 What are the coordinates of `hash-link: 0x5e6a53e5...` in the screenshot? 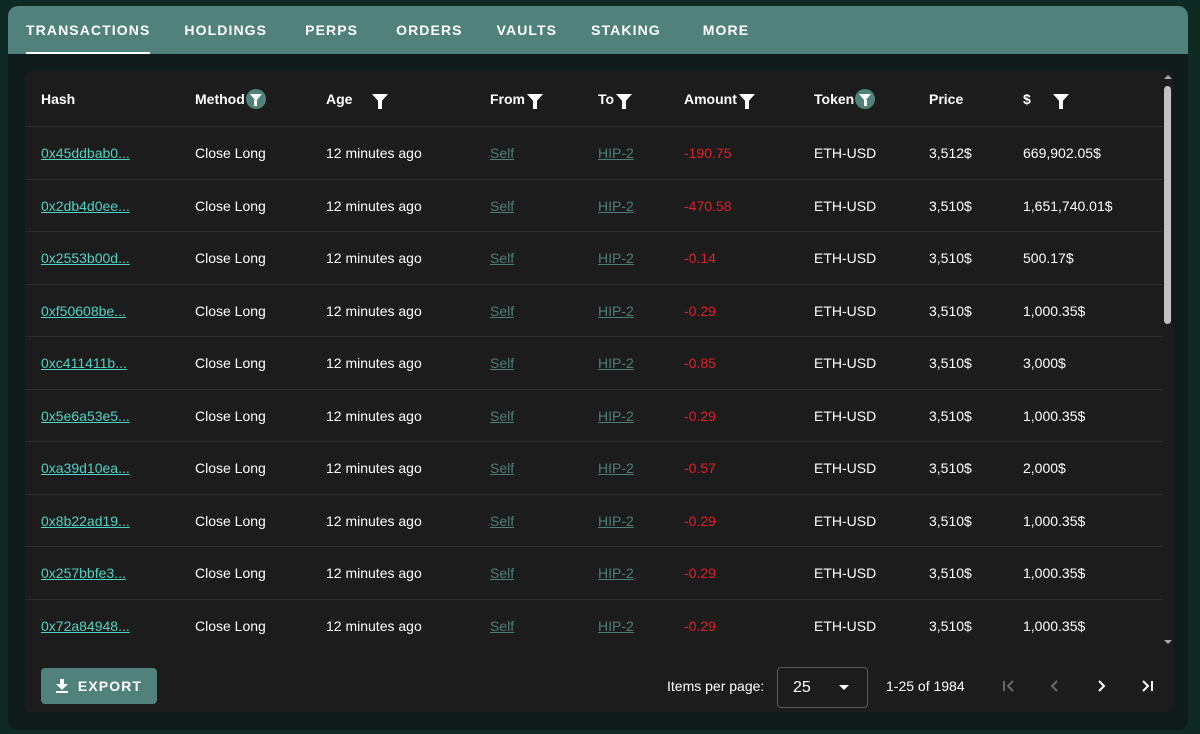 It's located at (85, 416).